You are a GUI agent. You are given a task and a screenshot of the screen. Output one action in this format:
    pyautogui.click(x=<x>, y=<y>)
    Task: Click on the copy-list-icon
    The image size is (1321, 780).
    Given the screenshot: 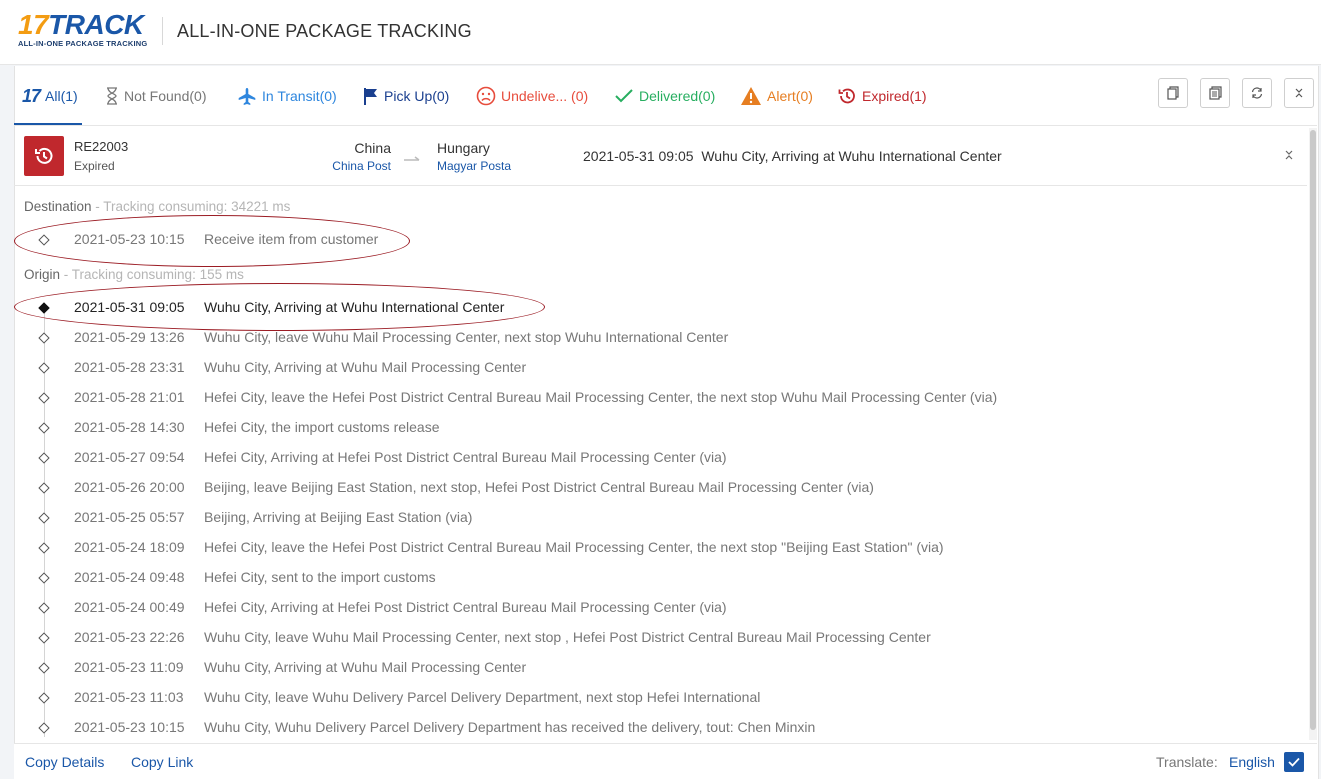 What is the action you would take?
    pyautogui.click(x=1215, y=93)
    